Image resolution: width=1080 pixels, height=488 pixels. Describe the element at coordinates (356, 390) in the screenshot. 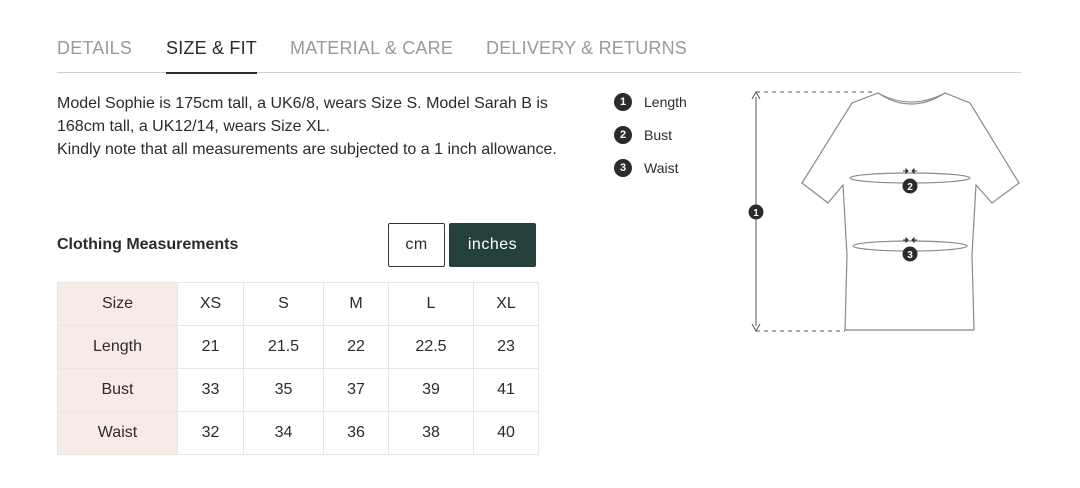

I see `table-cell: 37` at that location.